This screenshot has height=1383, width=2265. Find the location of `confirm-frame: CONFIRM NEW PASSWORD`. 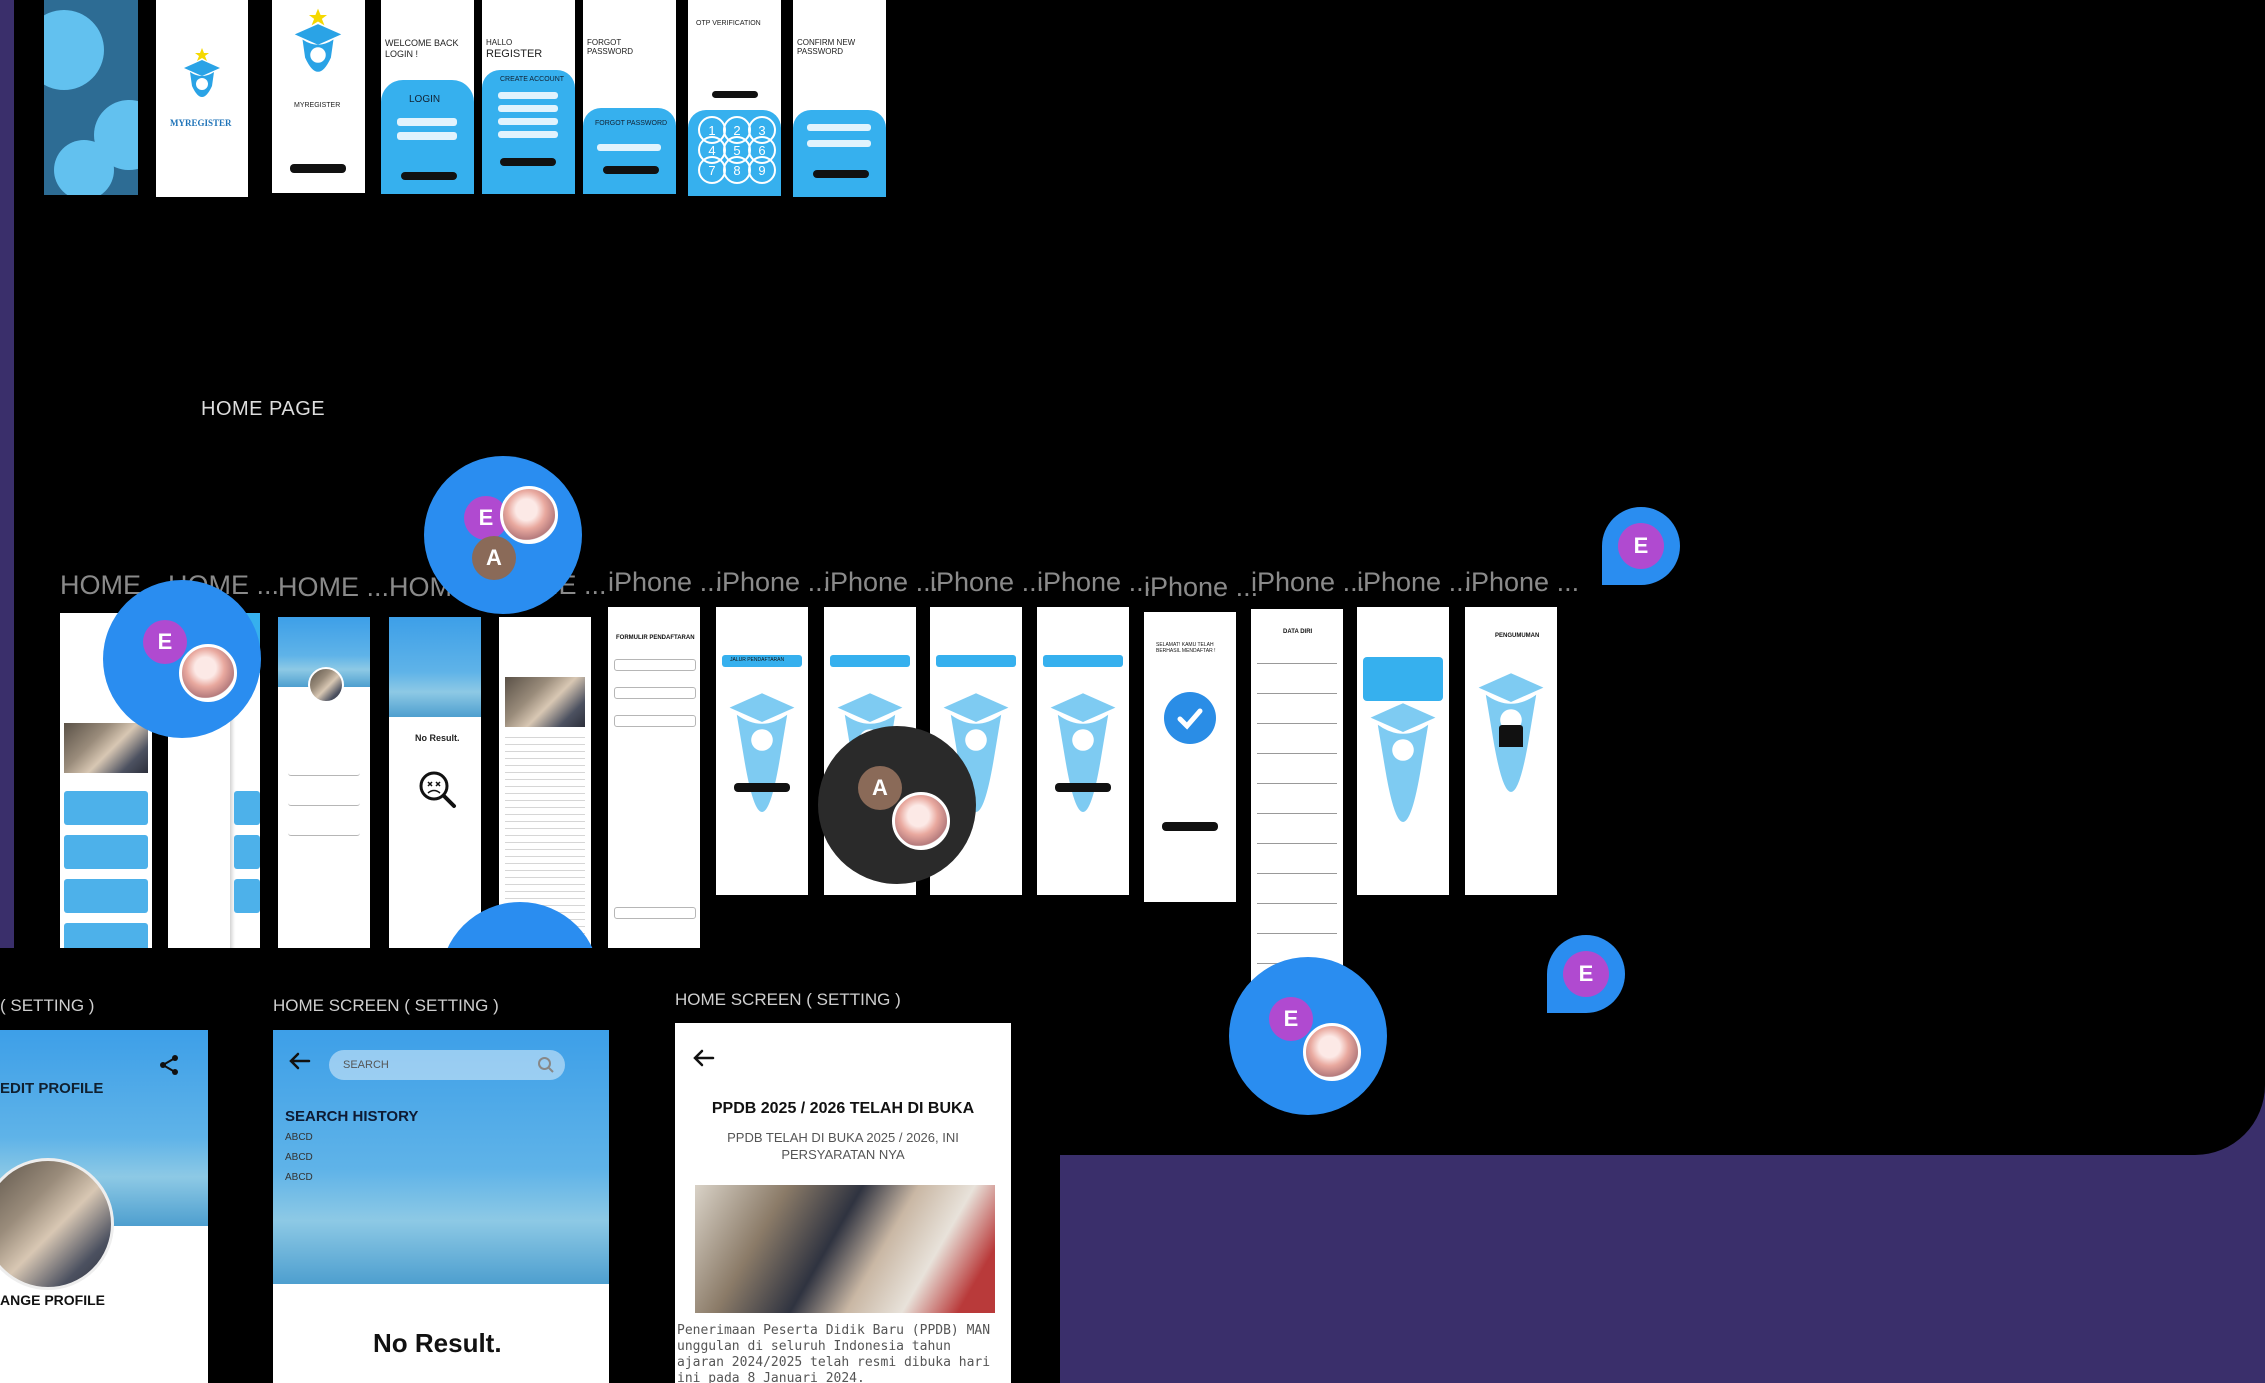

confirm-frame: CONFIRM NEW PASSWORD is located at coordinates (839, 98).